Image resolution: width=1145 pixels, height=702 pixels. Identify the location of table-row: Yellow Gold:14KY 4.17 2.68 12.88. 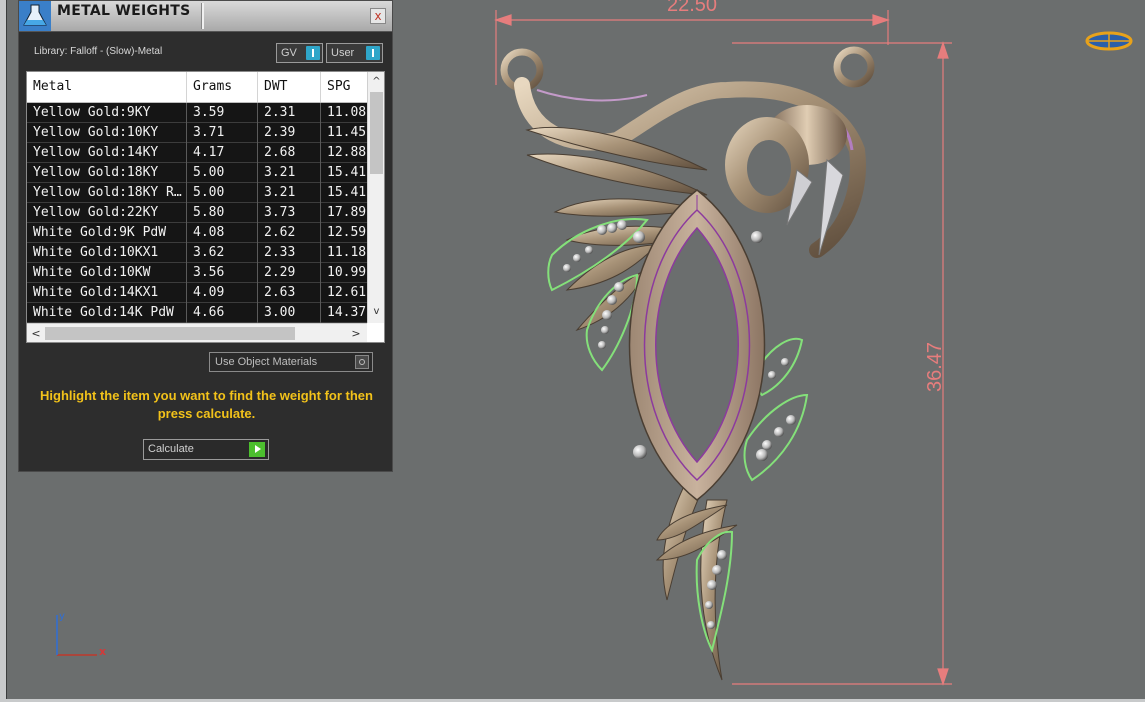
(197, 153).